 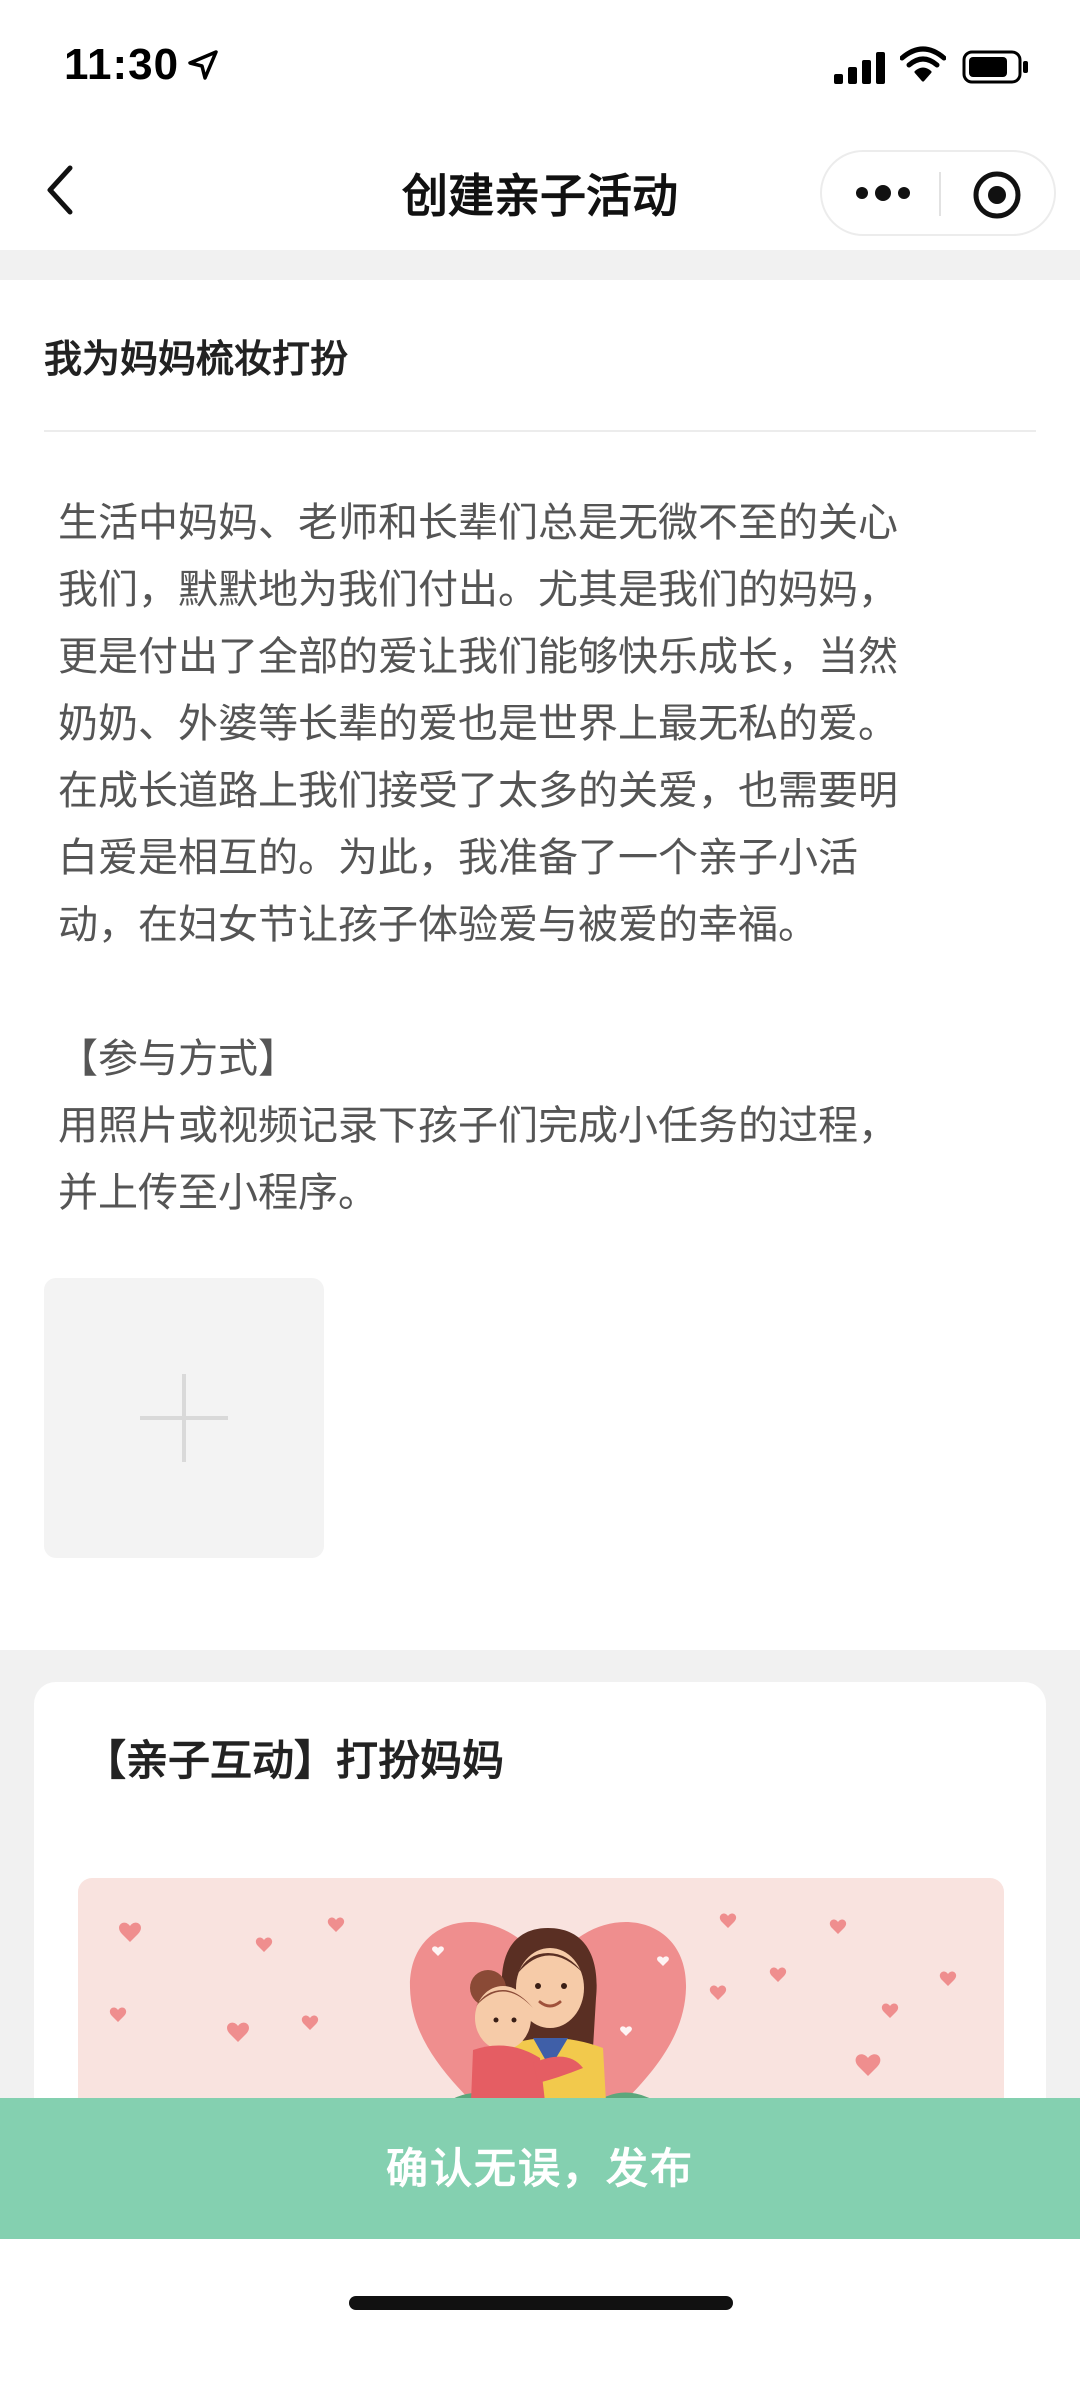 I want to click on activity-title: 我为妈妈梳妆打扮, so click(x=196, y=359).